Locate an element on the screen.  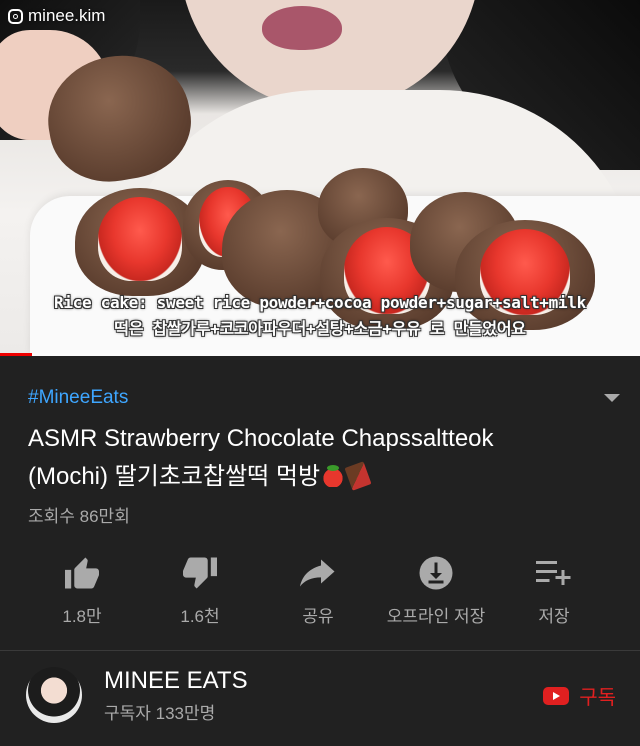
video-progress-fill is located at coordinates (16, 354).